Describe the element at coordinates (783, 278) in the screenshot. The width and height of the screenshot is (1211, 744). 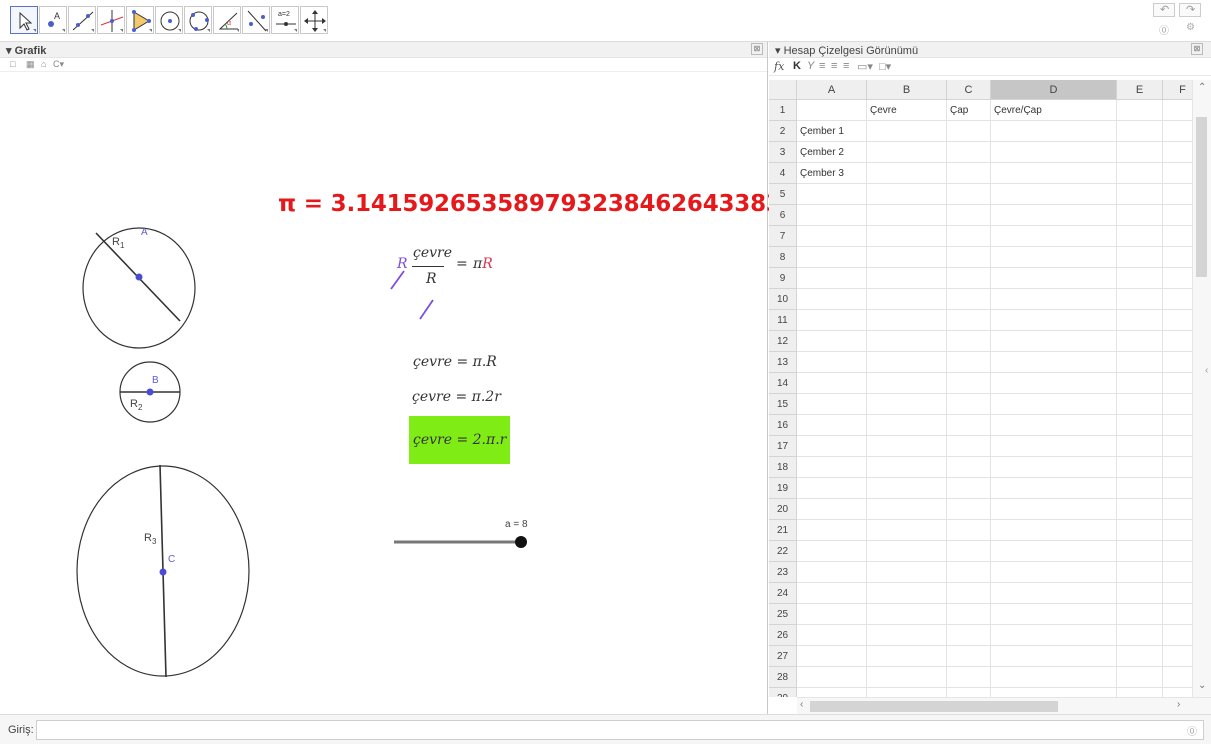
I see `row-header: 9` at that location.